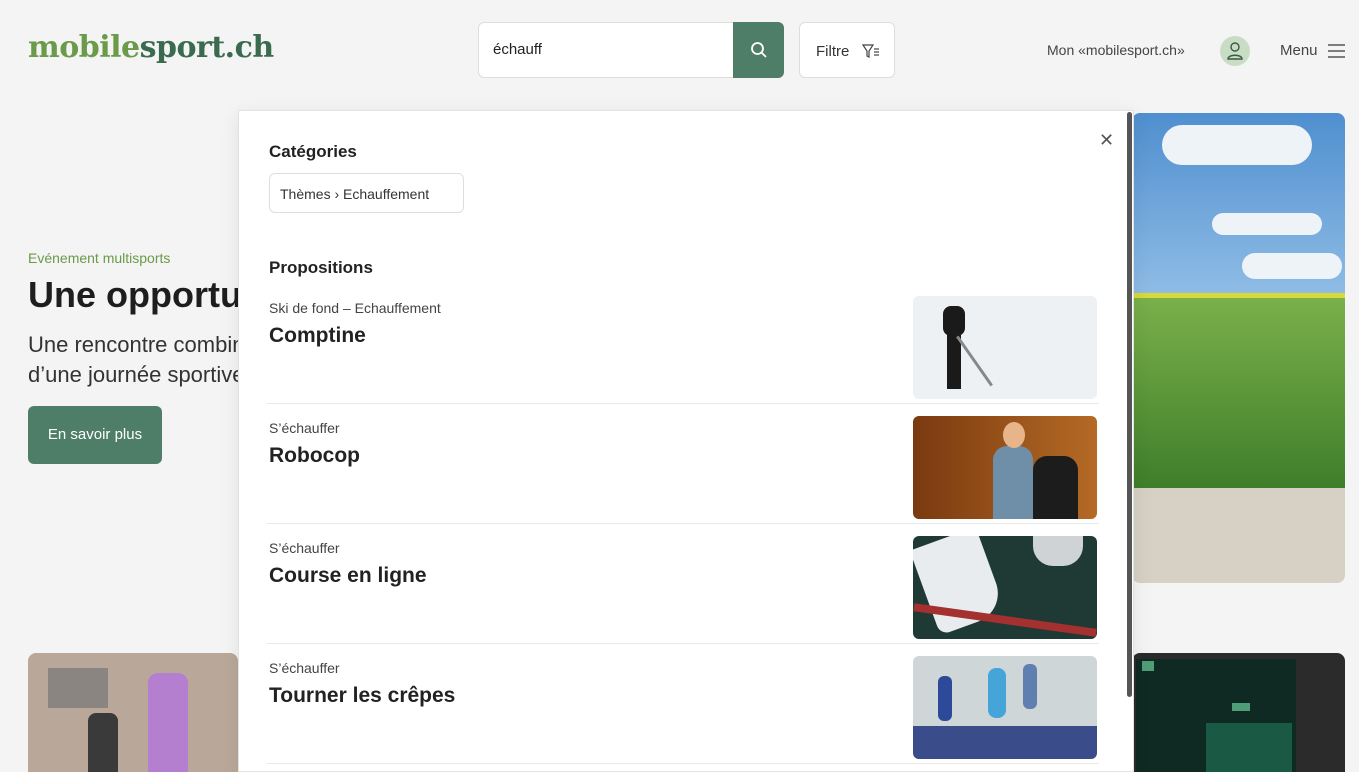 This screenshot has width=1359, height=772. Describe the element at coordinates (313, 151) in the screenshot. I see `categories-heading: Catégories` at that location.